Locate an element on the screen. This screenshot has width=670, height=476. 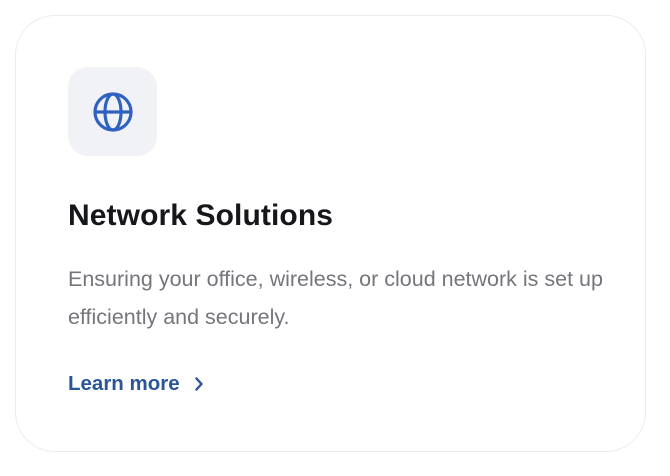
learn-more-link: Learn more is located at coordinates (136, 384).